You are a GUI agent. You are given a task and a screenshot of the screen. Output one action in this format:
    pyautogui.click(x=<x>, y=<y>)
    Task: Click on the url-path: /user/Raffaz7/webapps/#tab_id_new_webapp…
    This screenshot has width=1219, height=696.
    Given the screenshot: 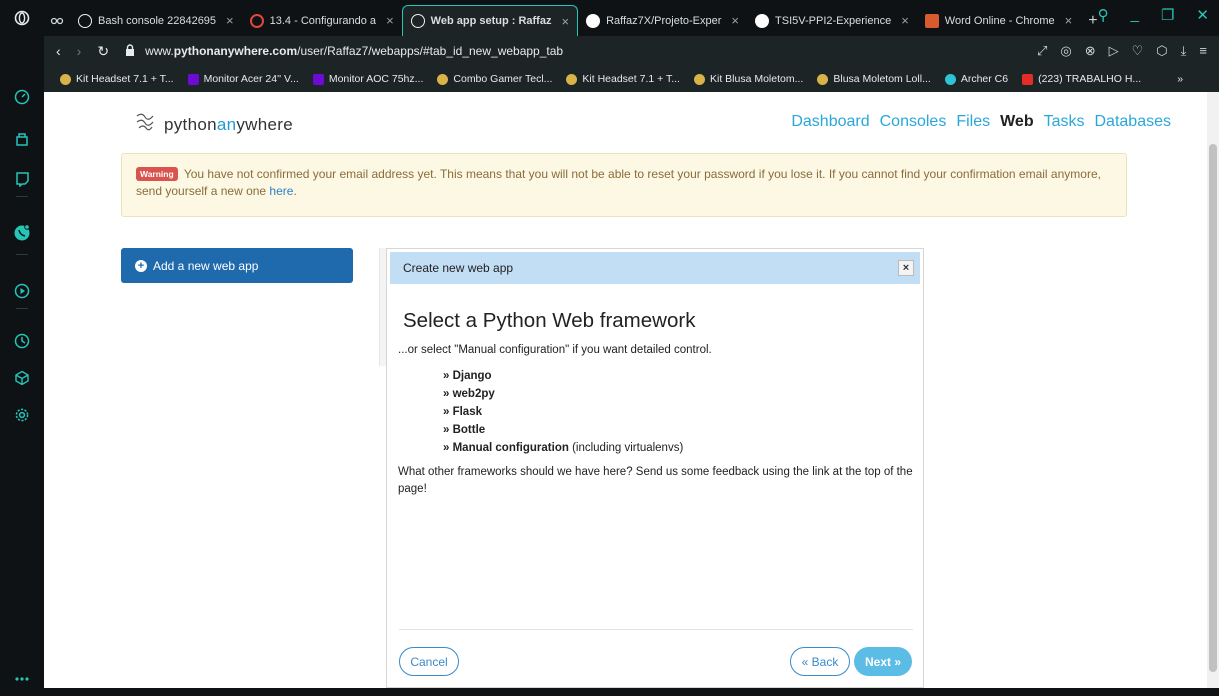 What is the action you would take?
    pyautogui.click(x=430, y=51)
    